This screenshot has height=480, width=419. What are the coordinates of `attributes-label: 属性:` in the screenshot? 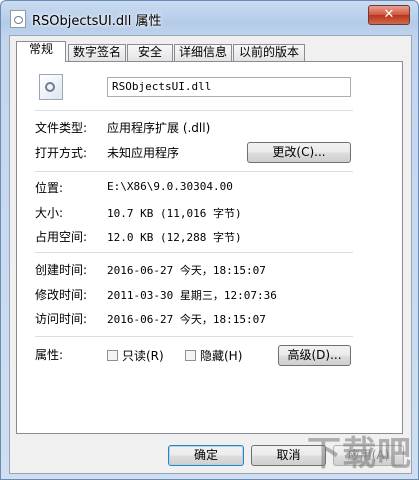 It's located at (49, 355).